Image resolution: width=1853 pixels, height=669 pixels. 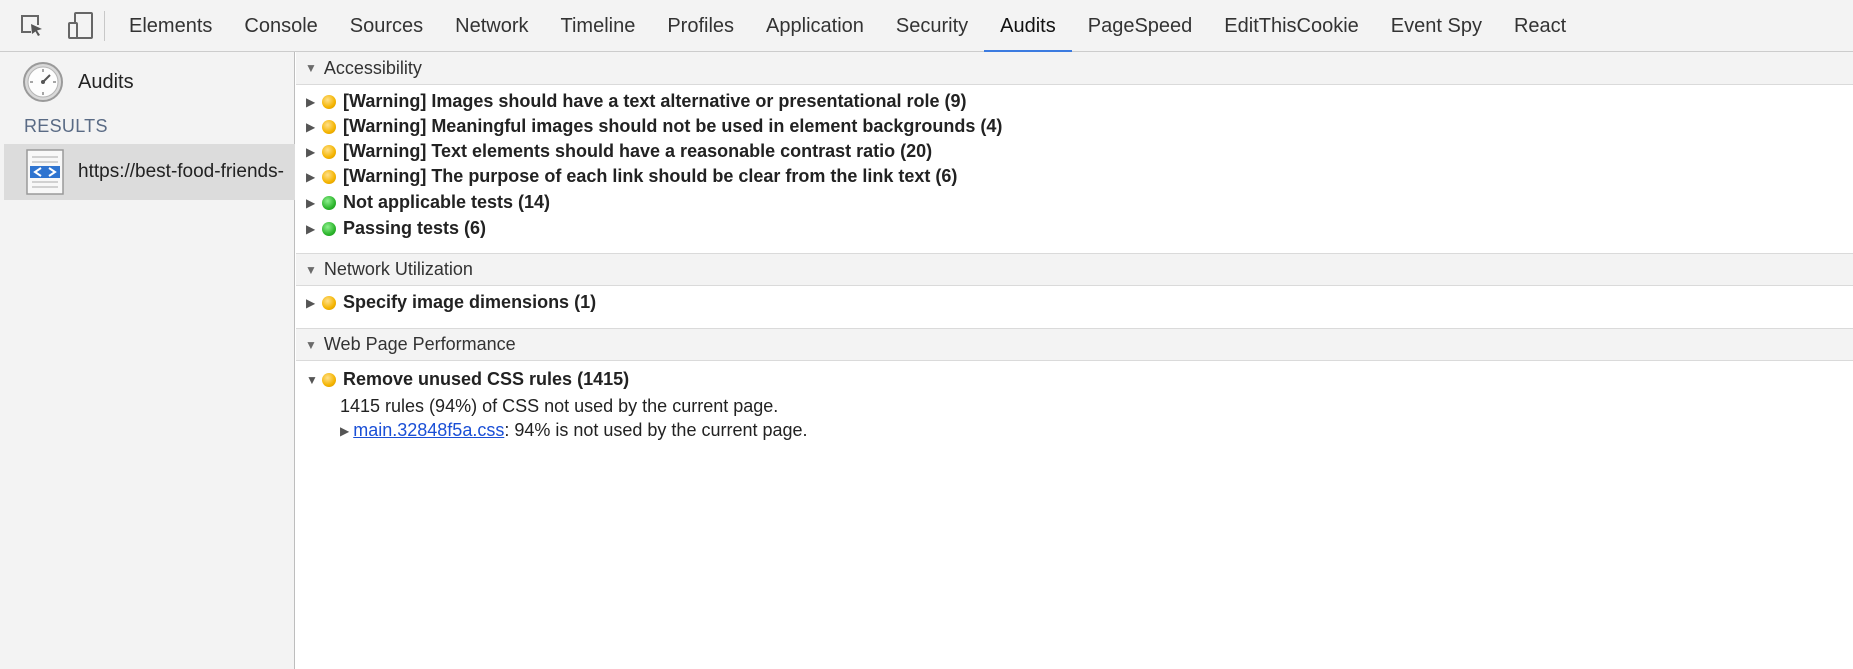 I want to click on audit-row-text: Not applicable tests (14), so click(x=447, y=202).